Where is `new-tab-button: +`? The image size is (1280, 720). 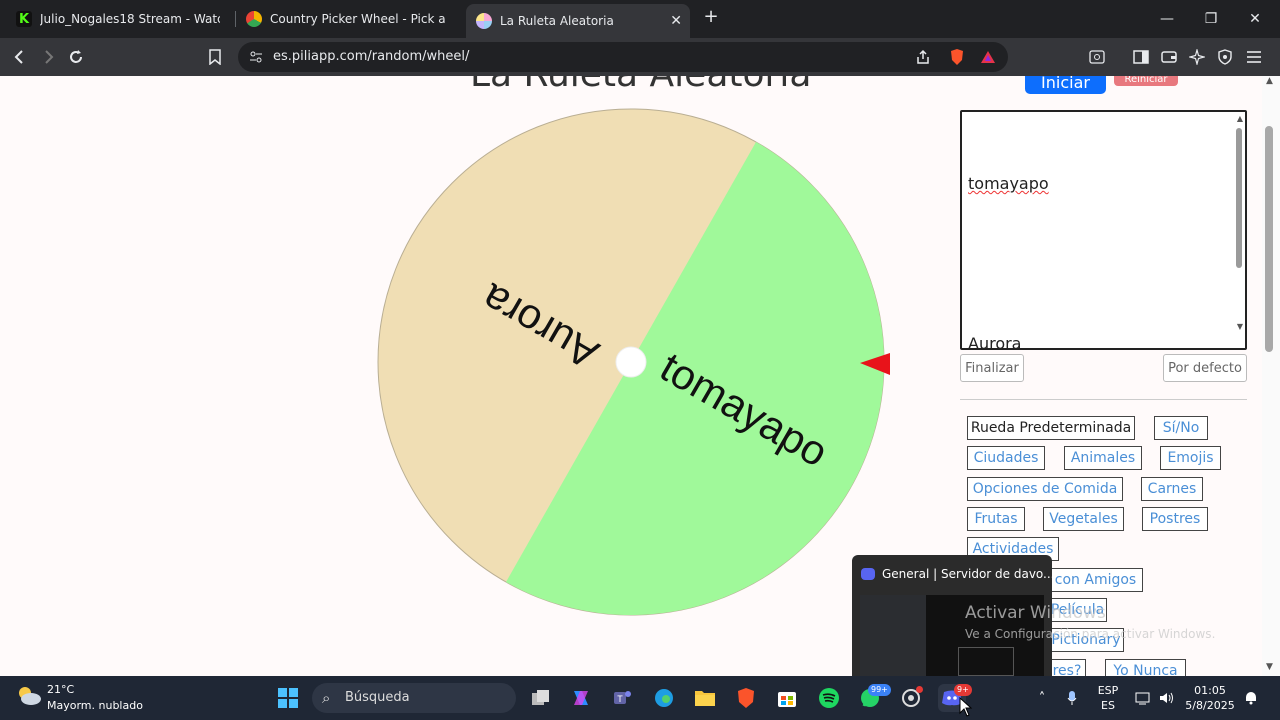 new-tab-button: + is located at coordinates (711, 17).